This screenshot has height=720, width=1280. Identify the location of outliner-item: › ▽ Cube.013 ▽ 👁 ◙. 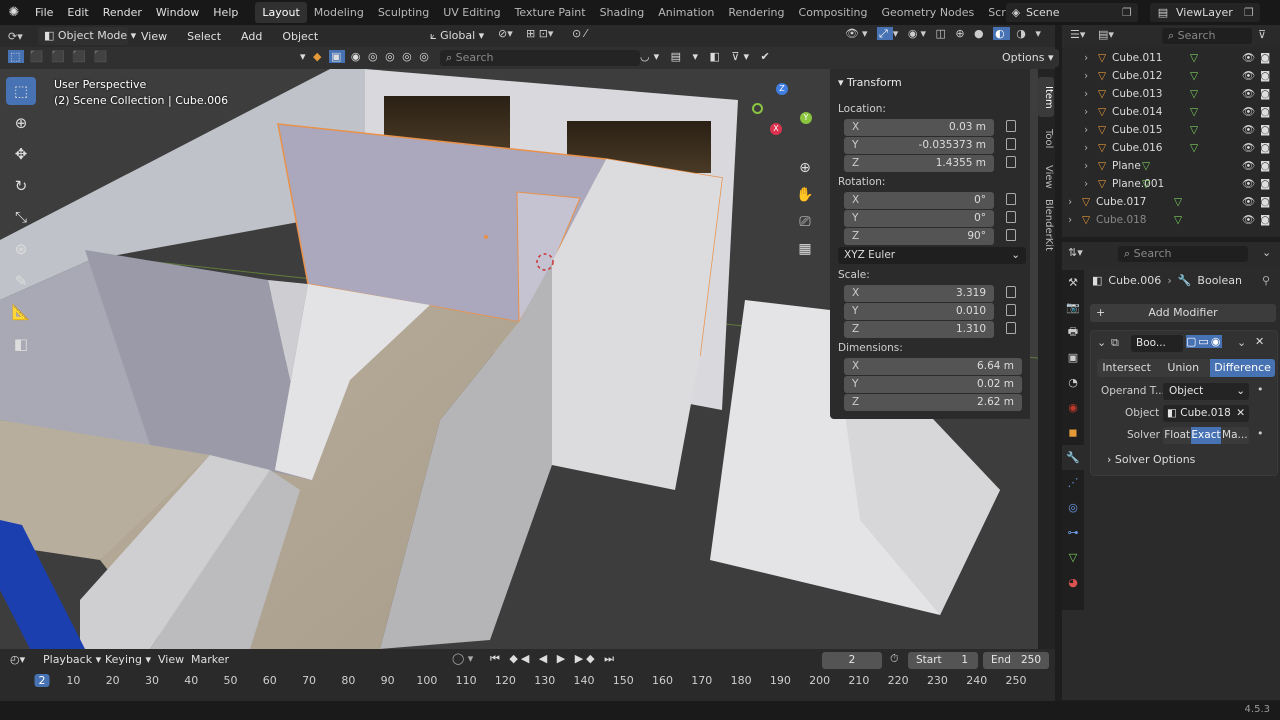
(1171, 94).